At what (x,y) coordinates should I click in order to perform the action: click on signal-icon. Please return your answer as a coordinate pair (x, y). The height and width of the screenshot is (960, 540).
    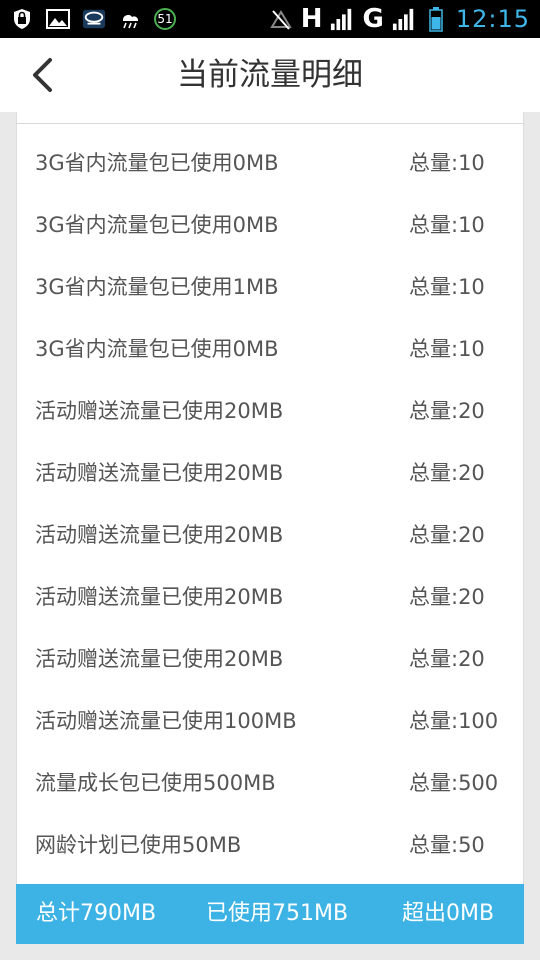
    Looking at the image, I should click on (342, 19).